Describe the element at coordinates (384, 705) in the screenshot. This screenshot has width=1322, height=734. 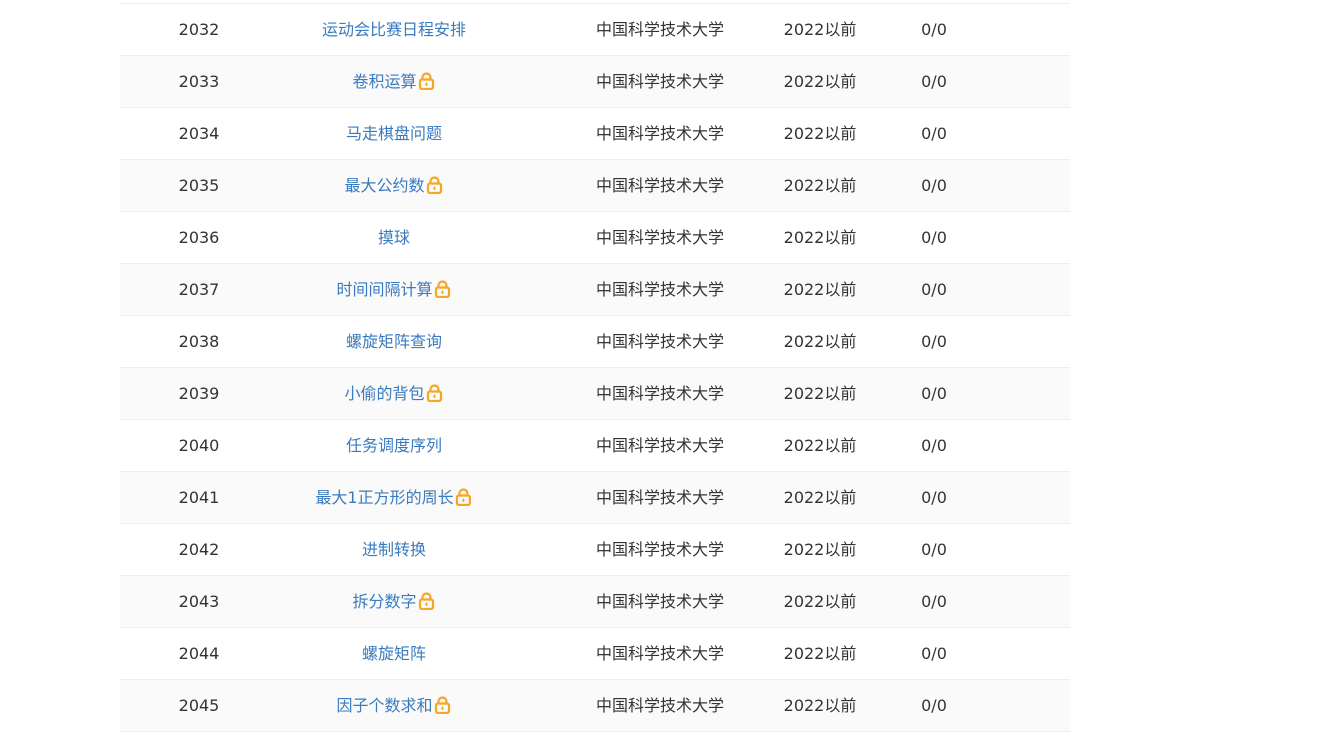
I see `problem-title-link: 因子个数求和` at that location.